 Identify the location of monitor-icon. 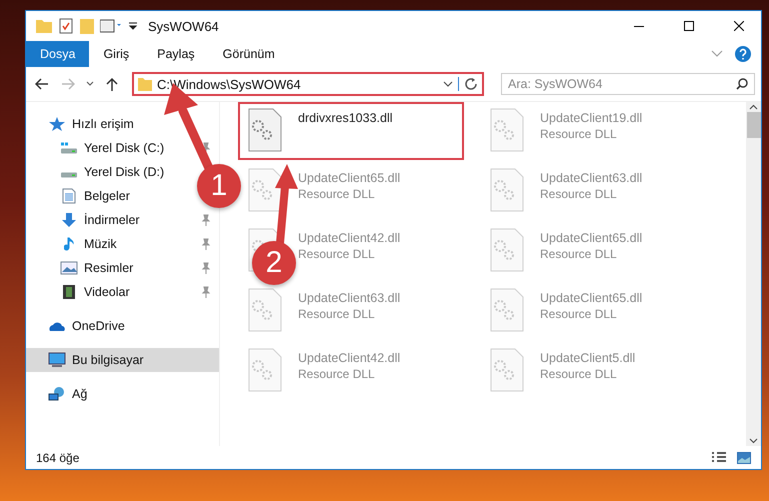
(57, 360).